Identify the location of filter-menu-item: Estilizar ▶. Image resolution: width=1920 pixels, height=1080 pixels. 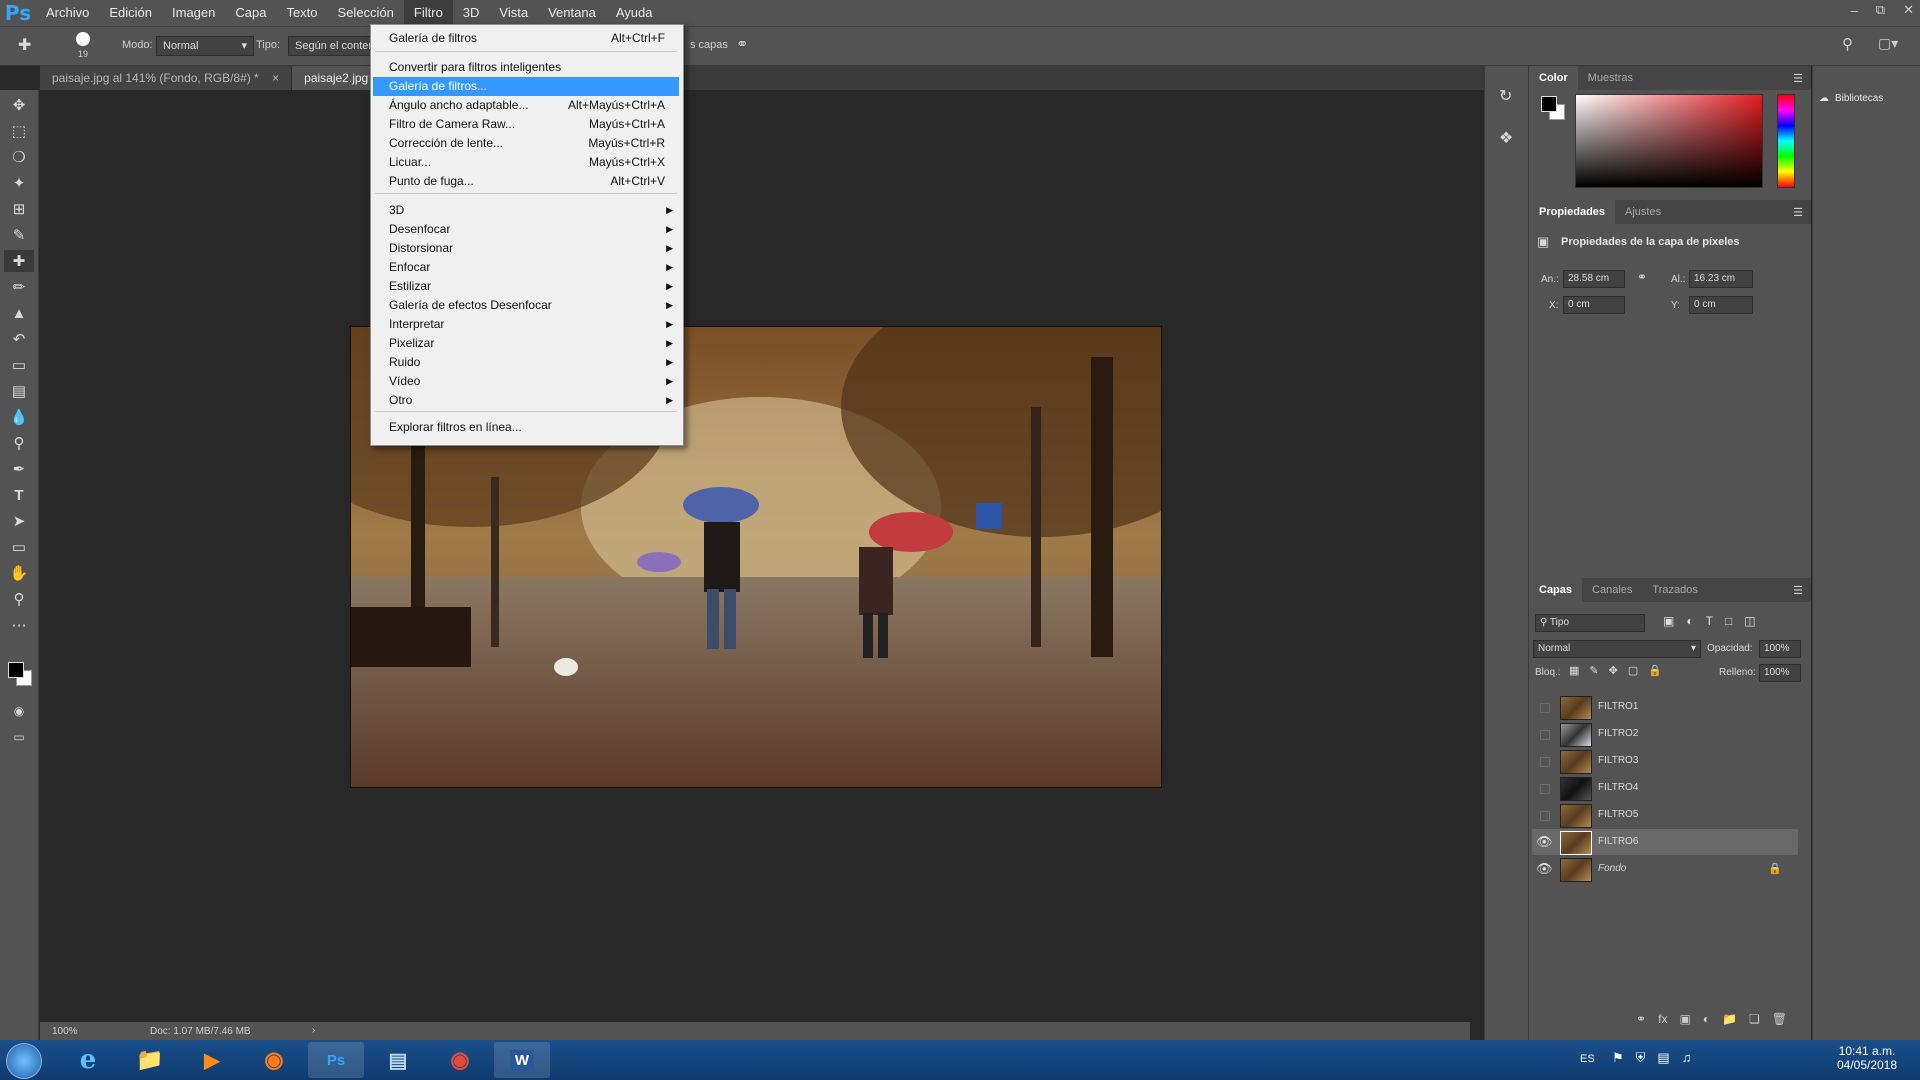
(526, 286).